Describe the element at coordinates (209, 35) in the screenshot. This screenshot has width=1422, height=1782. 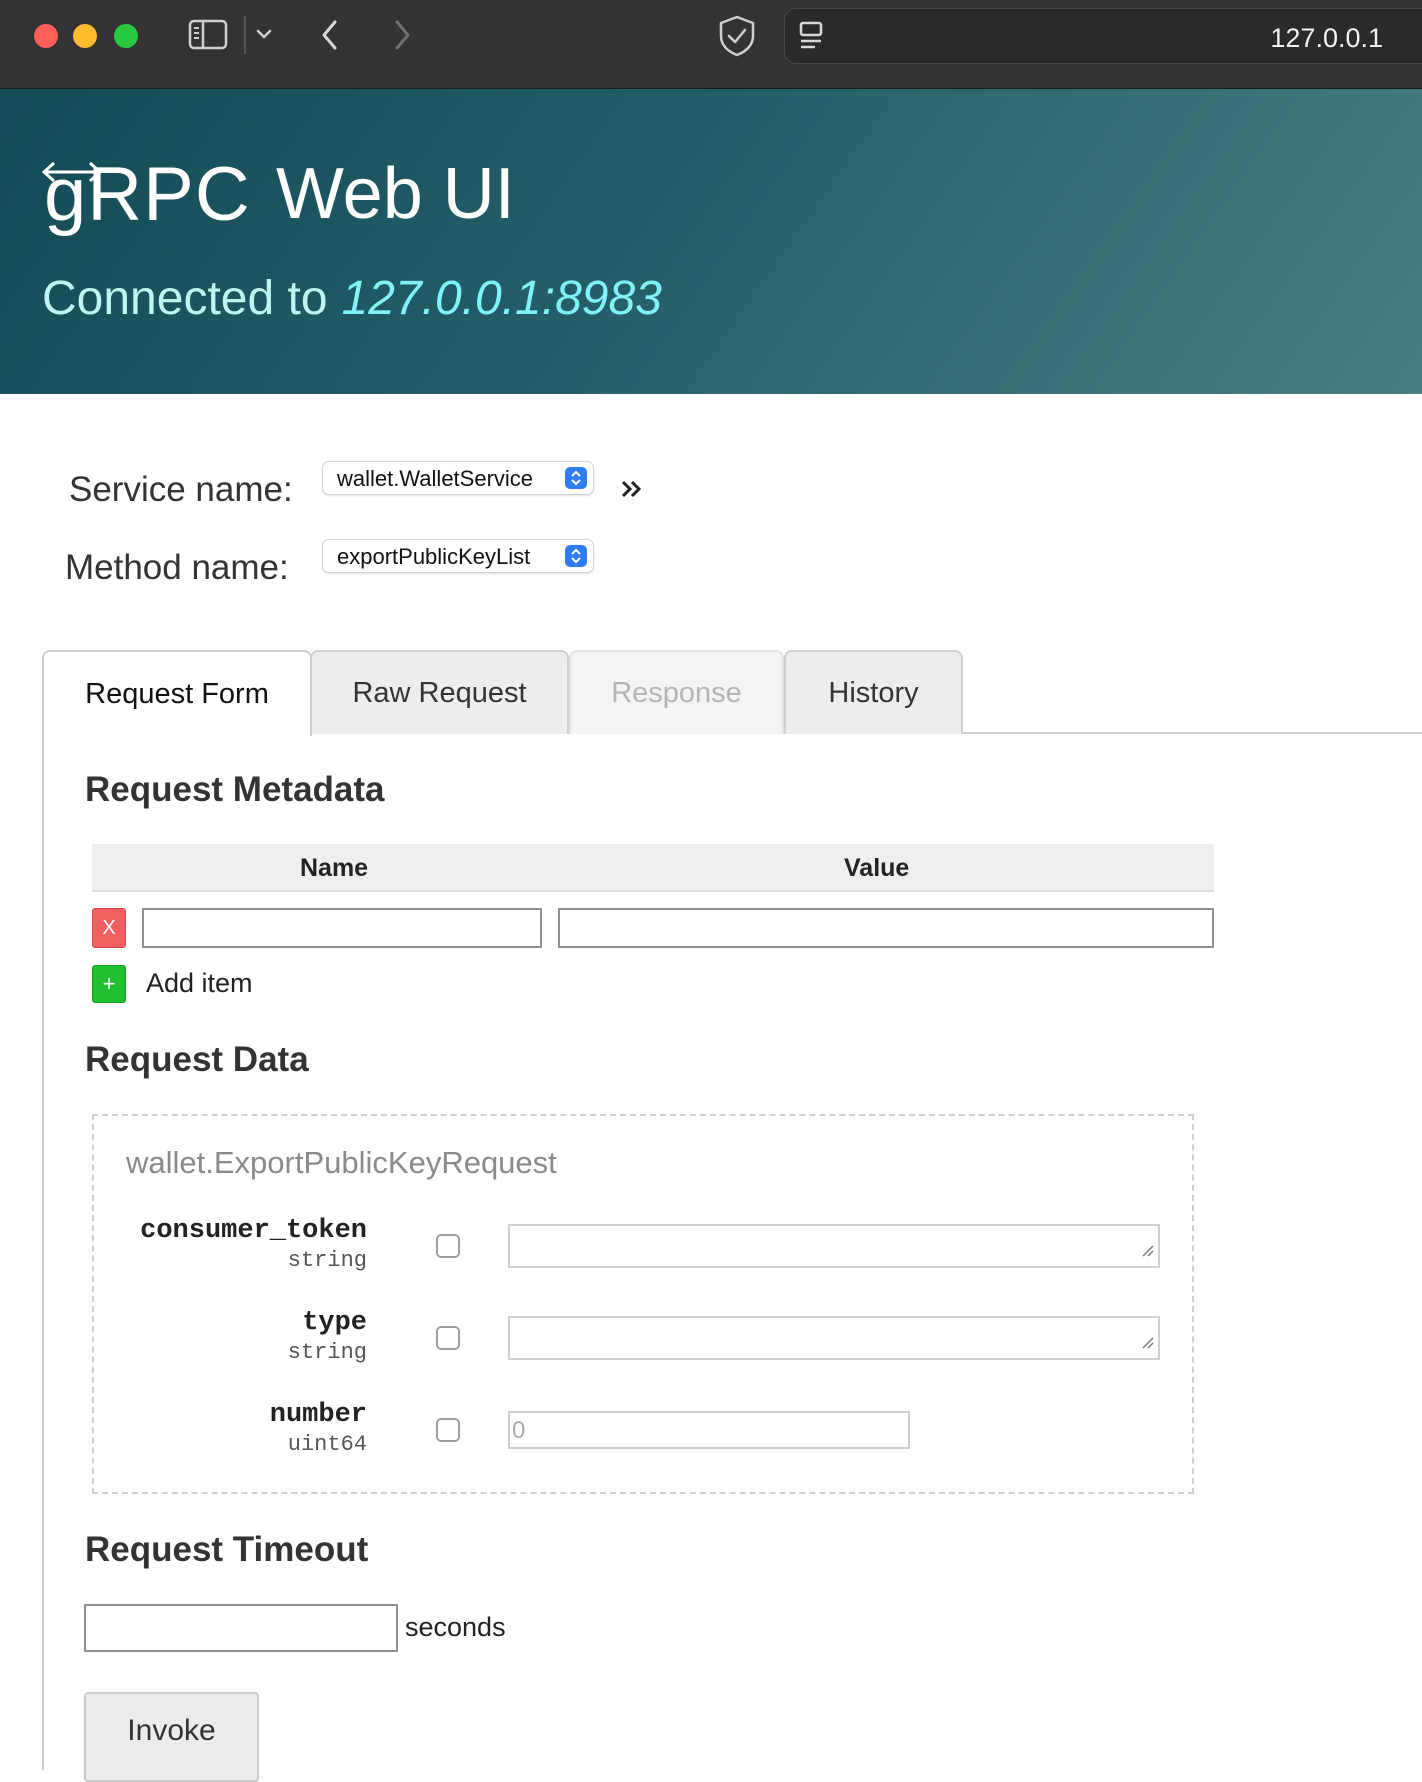
I see `sidebar-icon` at that location.